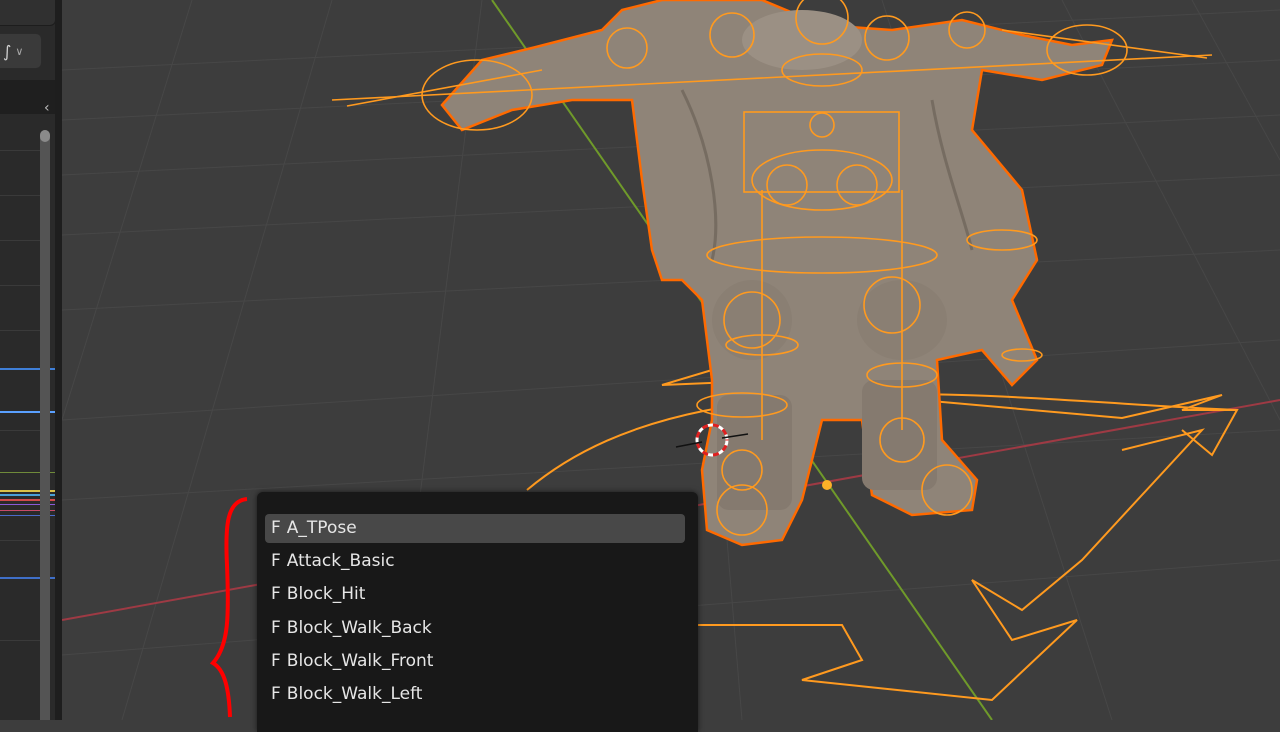 This screenshot has width=1280, height=732. I want to click on editor-header-button, so click(28, 13).